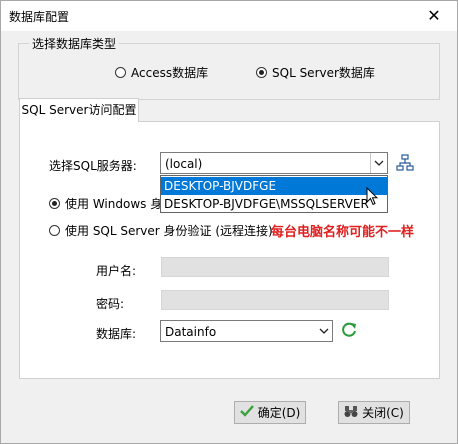 The image size is (458, 444). I want to click on sql-auth-option: 使用 SQL Server 身份验证 (远程连接), so click(161, 230).